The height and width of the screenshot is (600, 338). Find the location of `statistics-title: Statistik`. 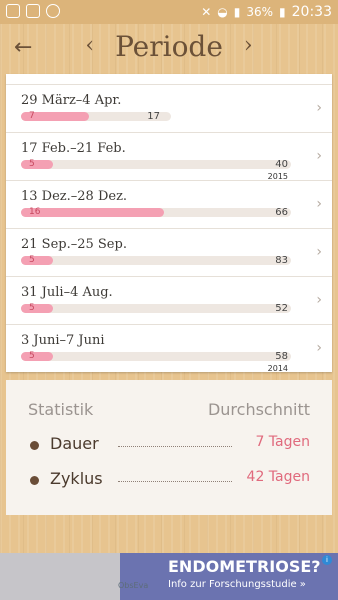

statistics-title: Statistik is located at coordinates (61, 409).